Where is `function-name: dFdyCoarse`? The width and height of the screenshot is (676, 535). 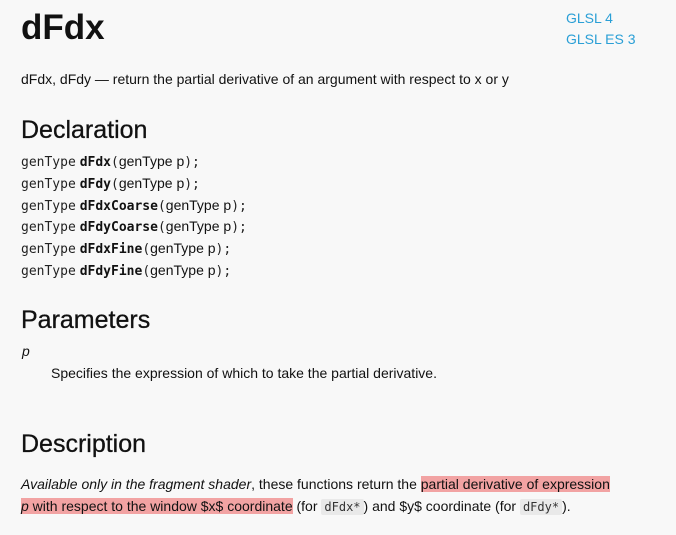 function-name: dFdyCoarse is located at coordinates (118, 228).